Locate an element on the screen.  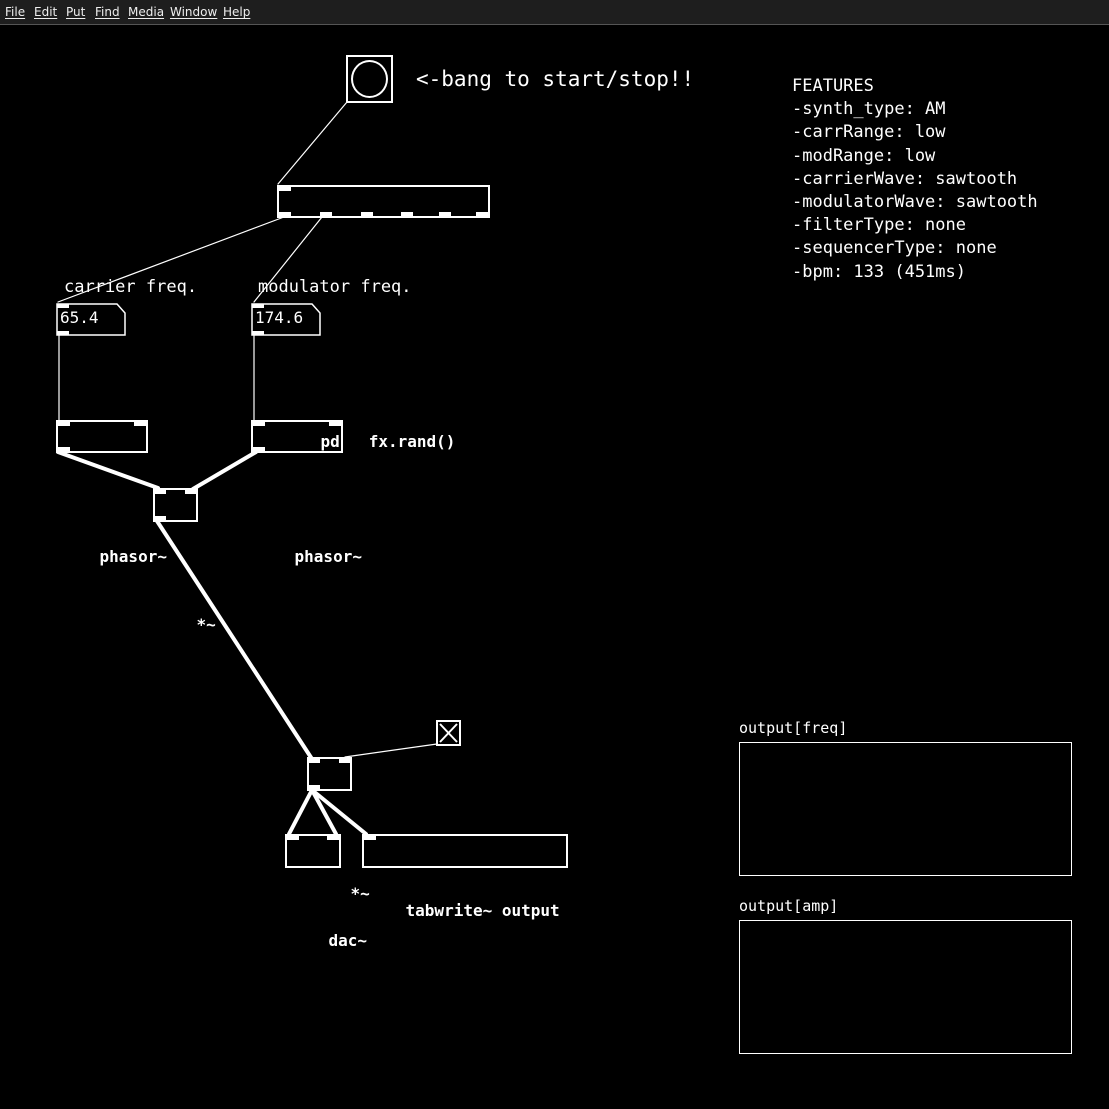
carrier-freq-numbox: 65.4 is located at coordinates (91, 319).